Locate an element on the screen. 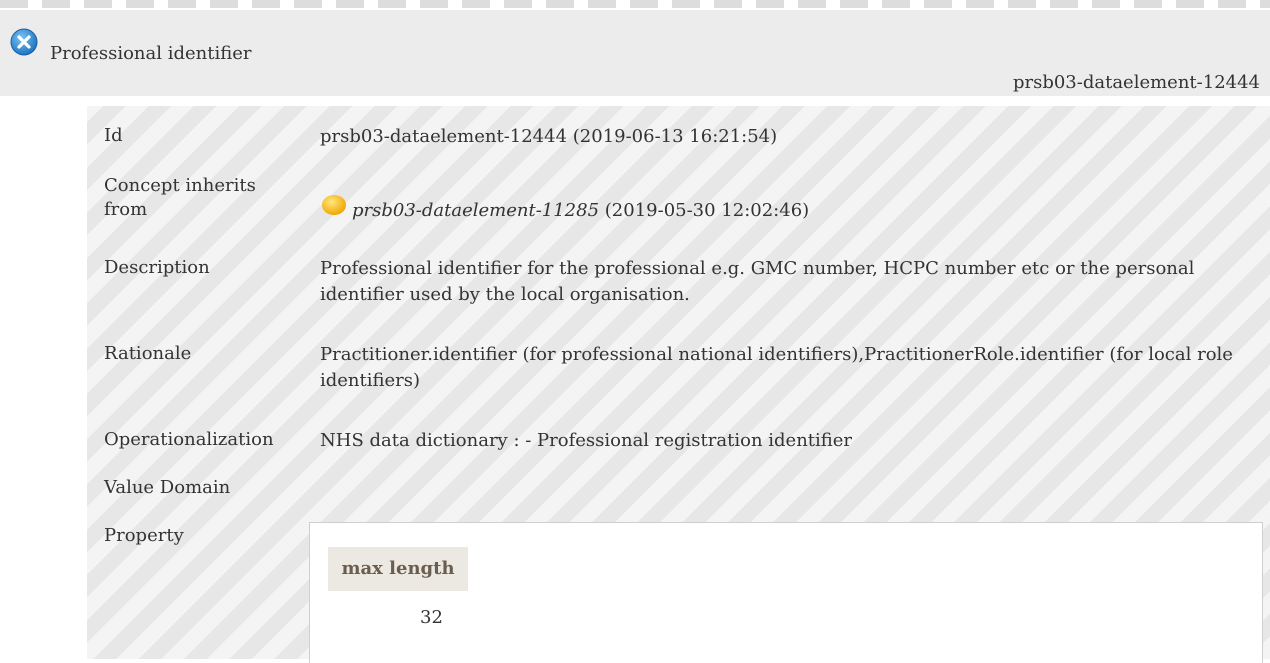 Image resolution: width=1270 pixels, height=663 pixels. close-circle-icon is located at coordinates (24, 42).